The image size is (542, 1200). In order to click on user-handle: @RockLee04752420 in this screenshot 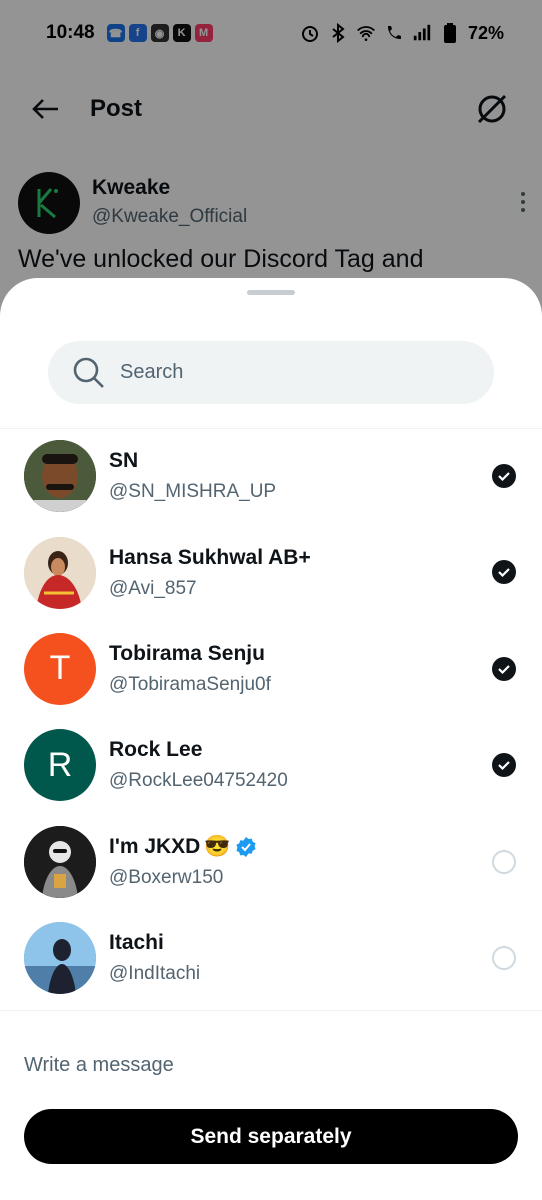, I will do `click(198, 781)`.